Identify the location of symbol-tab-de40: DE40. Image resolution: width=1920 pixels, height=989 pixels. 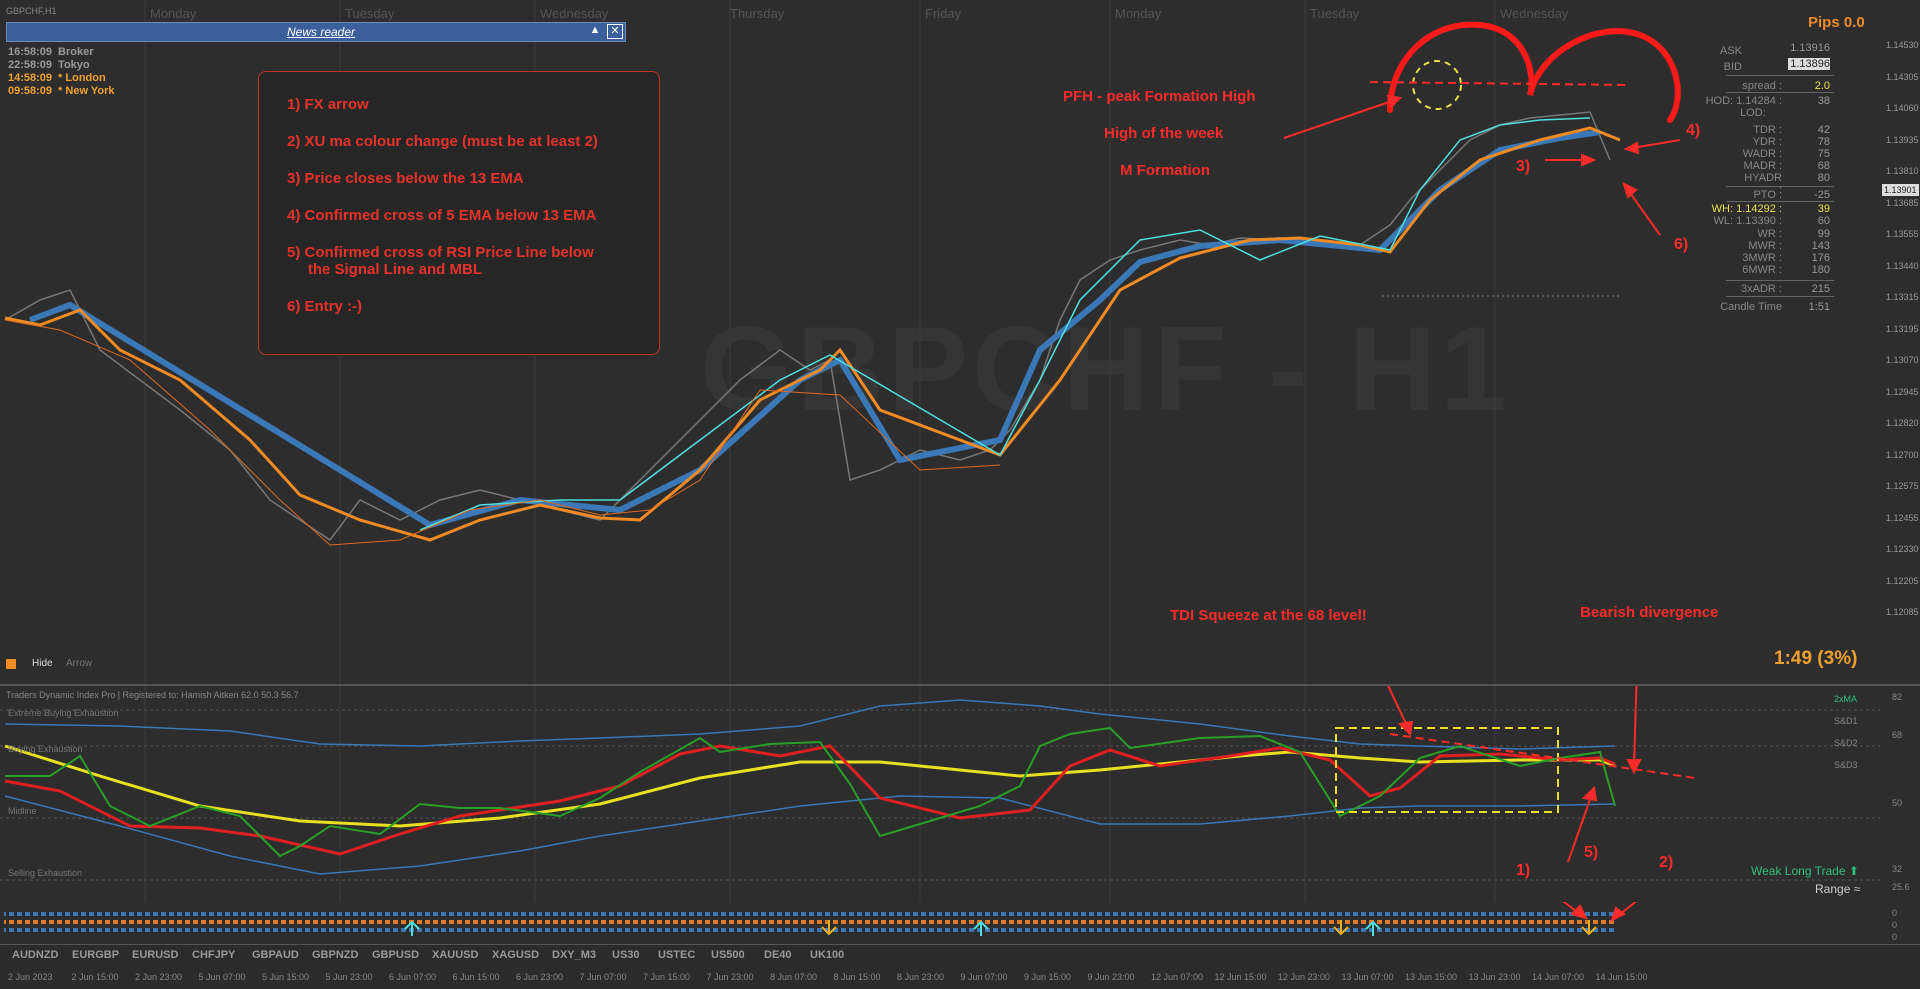
(778, 955).